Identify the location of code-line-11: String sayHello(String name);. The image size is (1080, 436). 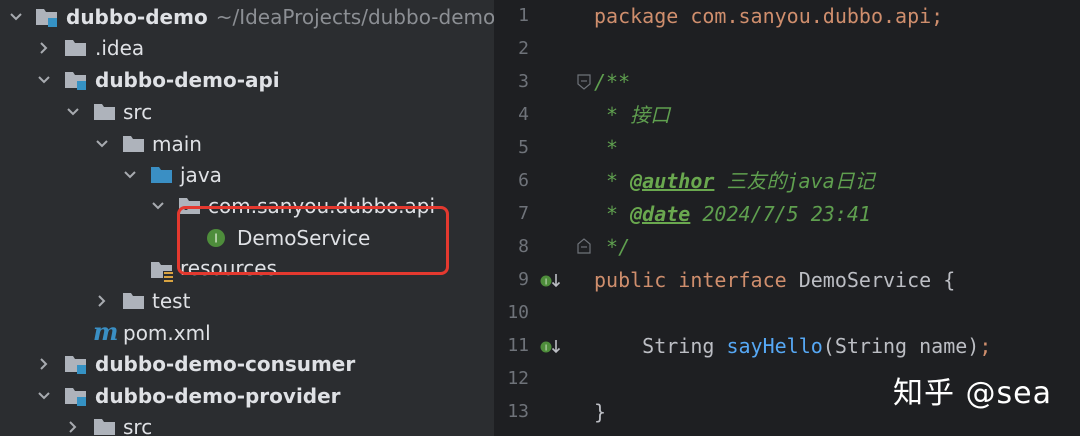
(792, 346).